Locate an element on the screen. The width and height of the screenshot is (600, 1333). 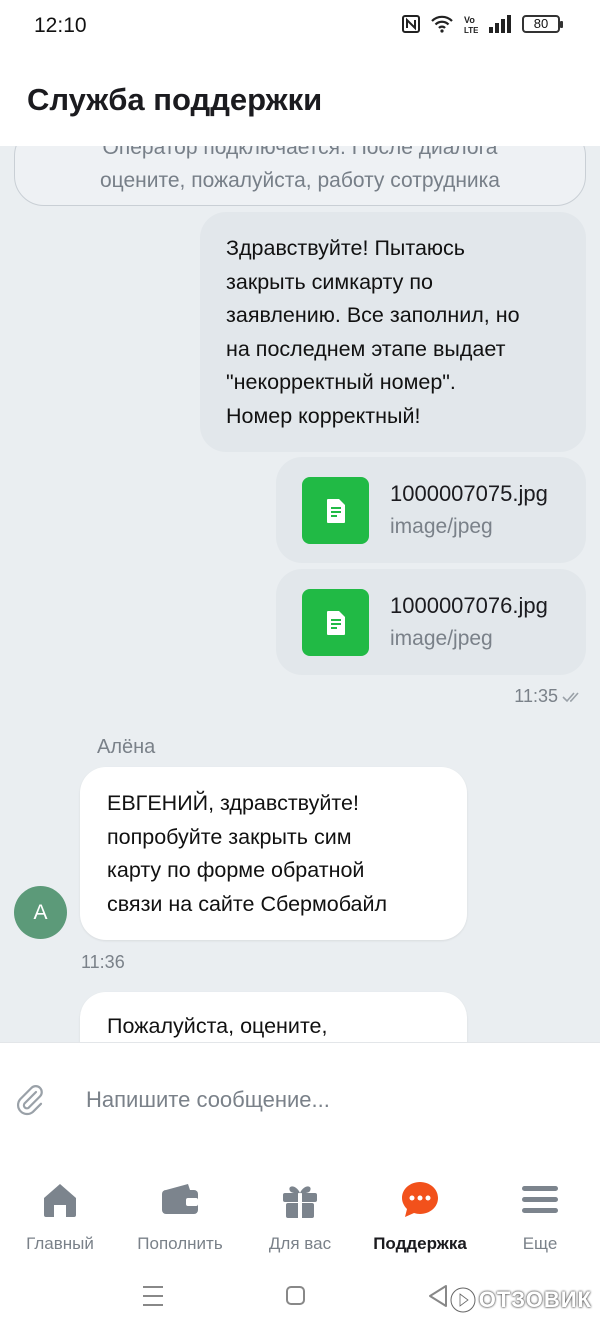
watermark-text: ОТЗОВИК is located at coordinates (535, 1299).